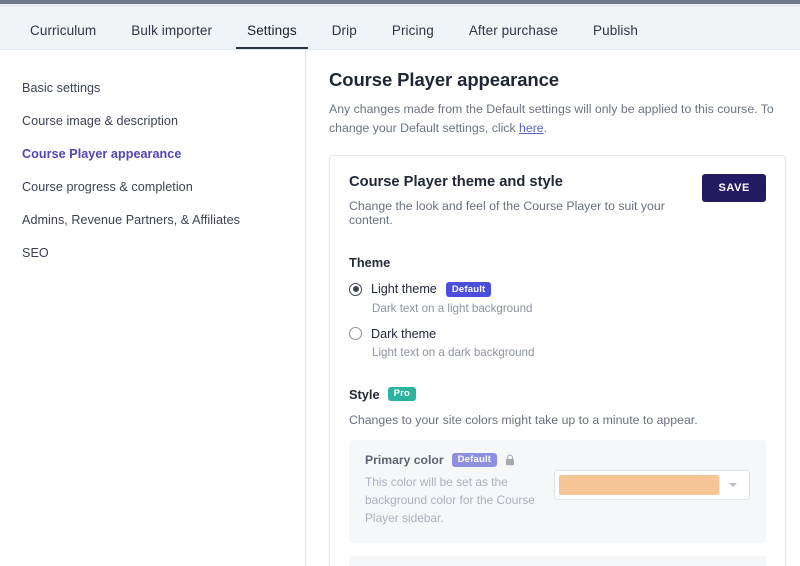 The width and height of the screenshot is (800, 566). Describe the element at coordinates (404, 289) in the screenshot. I see `radio-light-theme-label: Light theme` at that location.